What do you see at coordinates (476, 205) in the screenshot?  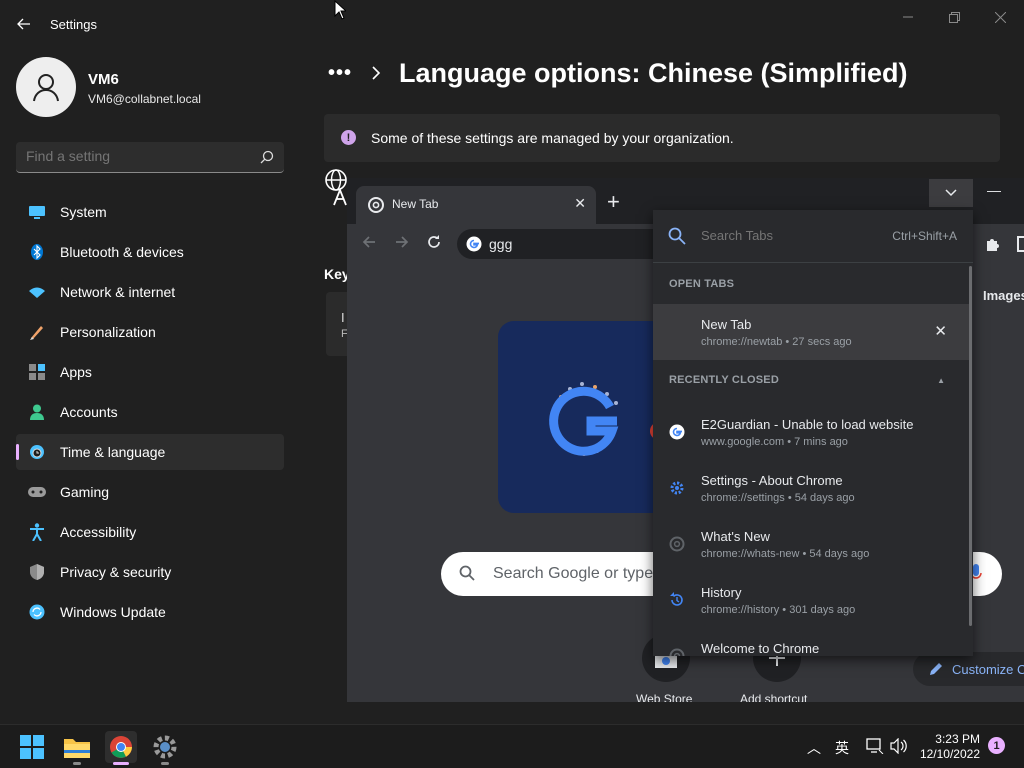 I see `tab-new-tab: New Tab ✕` at bounding box center [476, 205].